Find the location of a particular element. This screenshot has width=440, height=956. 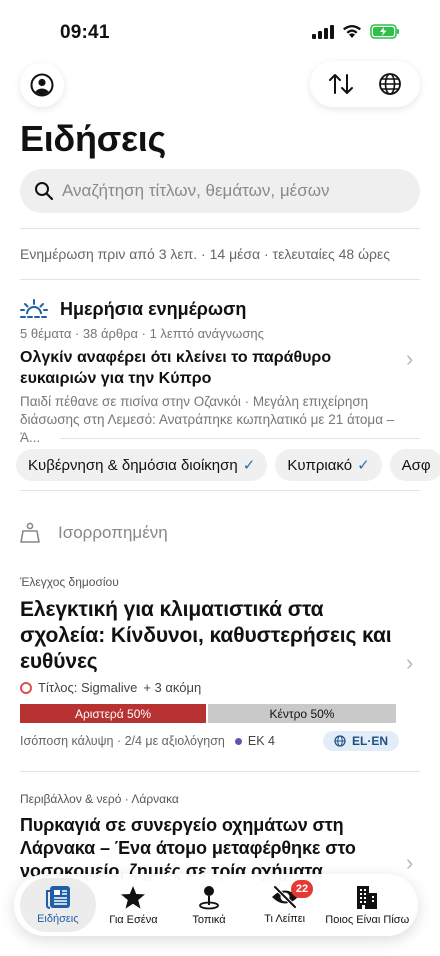

tab-label: Για Εσένα is located at coordinates (133, 919).